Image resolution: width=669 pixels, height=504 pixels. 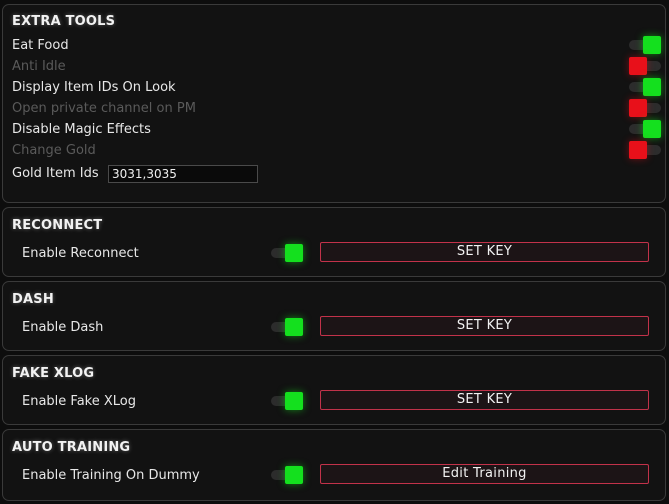 What do you see at coordinates (287, 475) in the screenshot?
I see `enable-training-on-dummy-toggle` at bounding box center [287, 475].